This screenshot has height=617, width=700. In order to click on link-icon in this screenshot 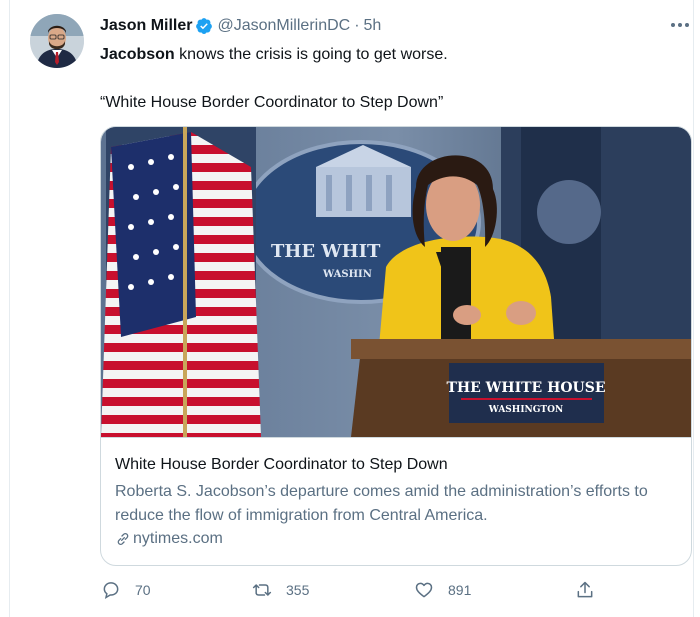, I will do `click(123, 539)`.